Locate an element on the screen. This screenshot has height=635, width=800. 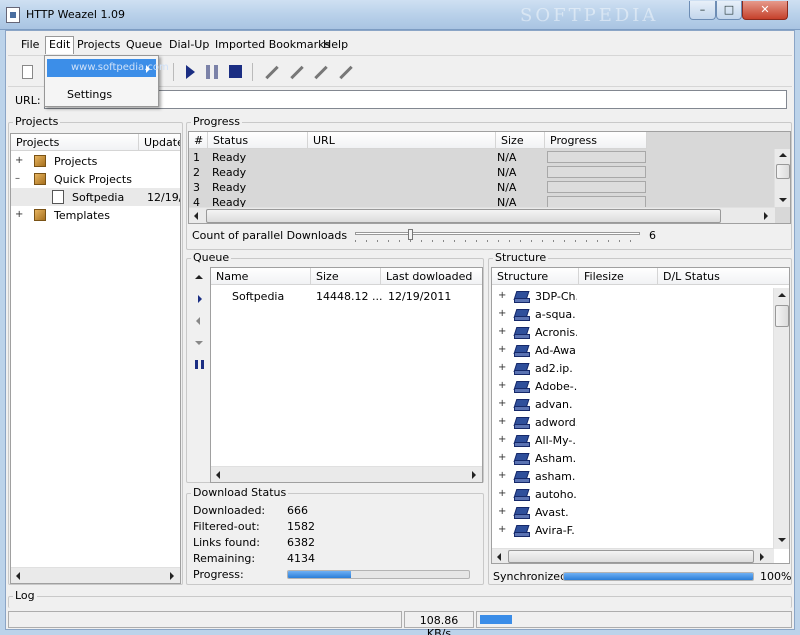
structure-item: asham. is located at coordinates (556, 476).